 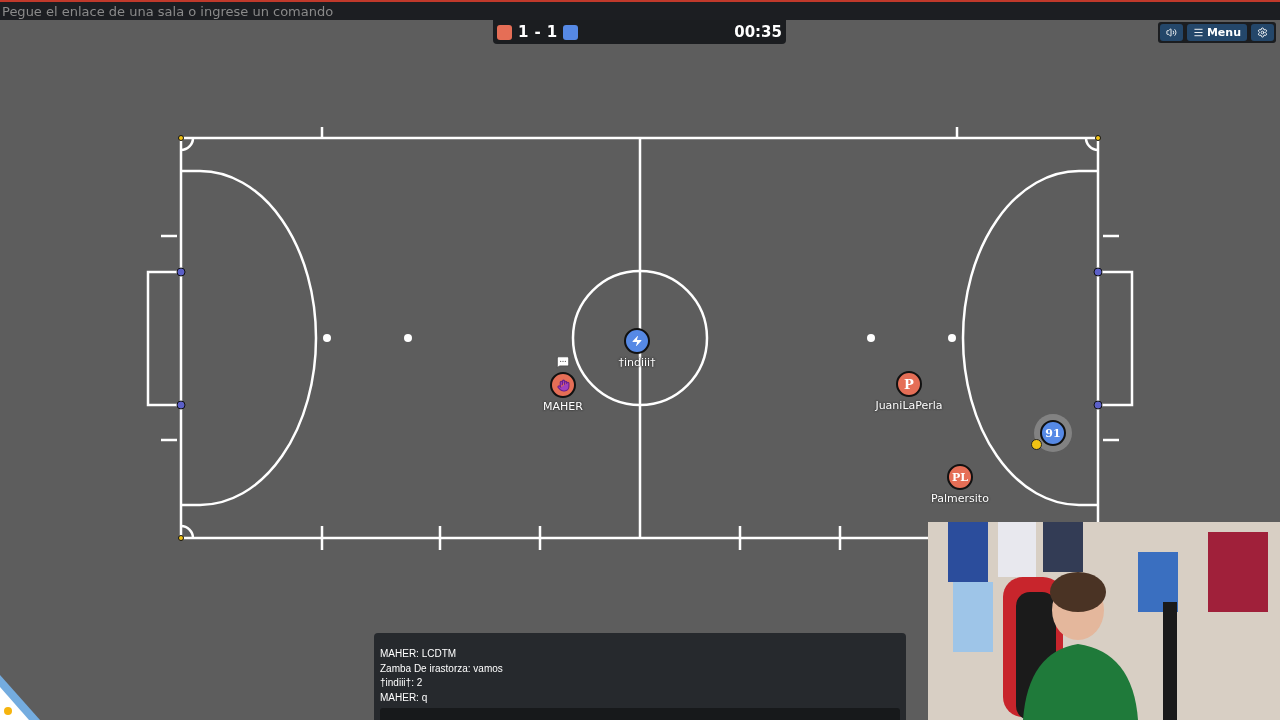 I want to click on away-team-icon, so click(x=571, y=32).